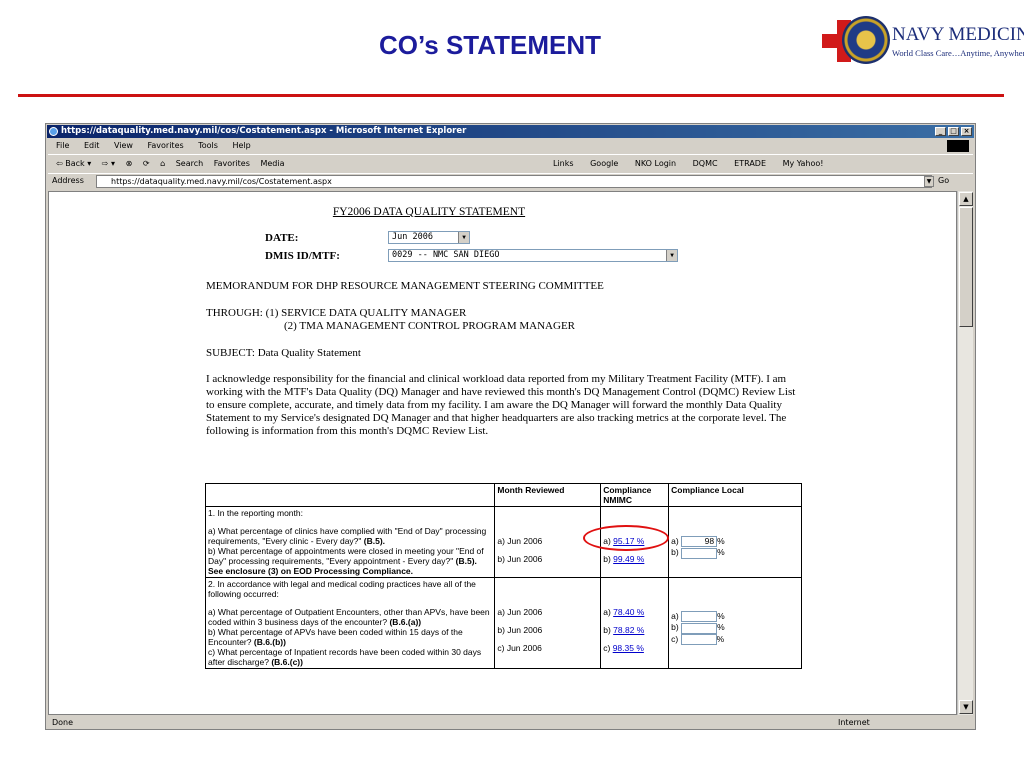  Describe the element at coordinates (655, 163) in the screenshot. I see `link-nko-login: NKO Login` at that location.